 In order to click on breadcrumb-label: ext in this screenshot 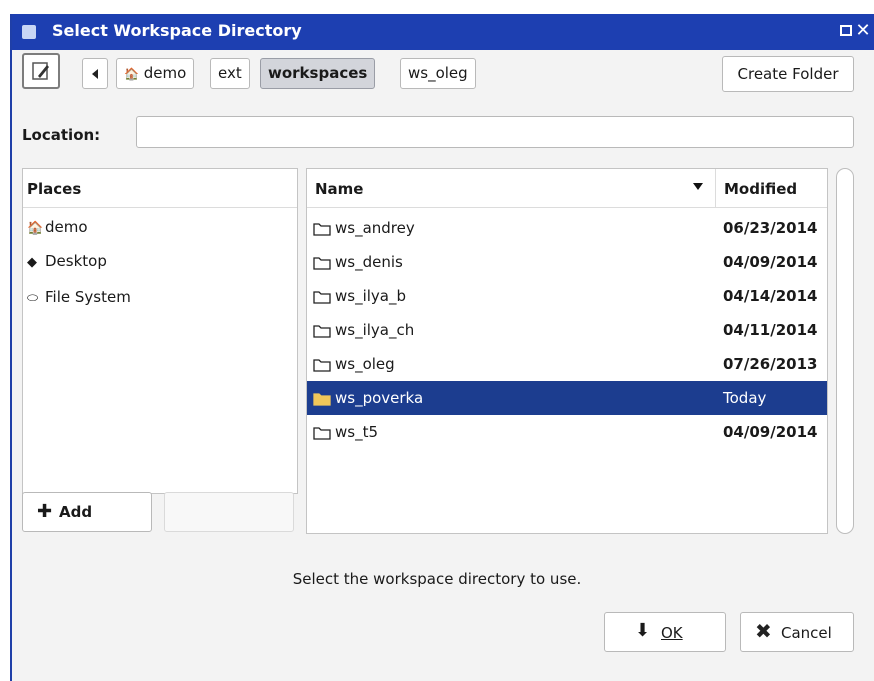, I will do `click(230, 73)`.